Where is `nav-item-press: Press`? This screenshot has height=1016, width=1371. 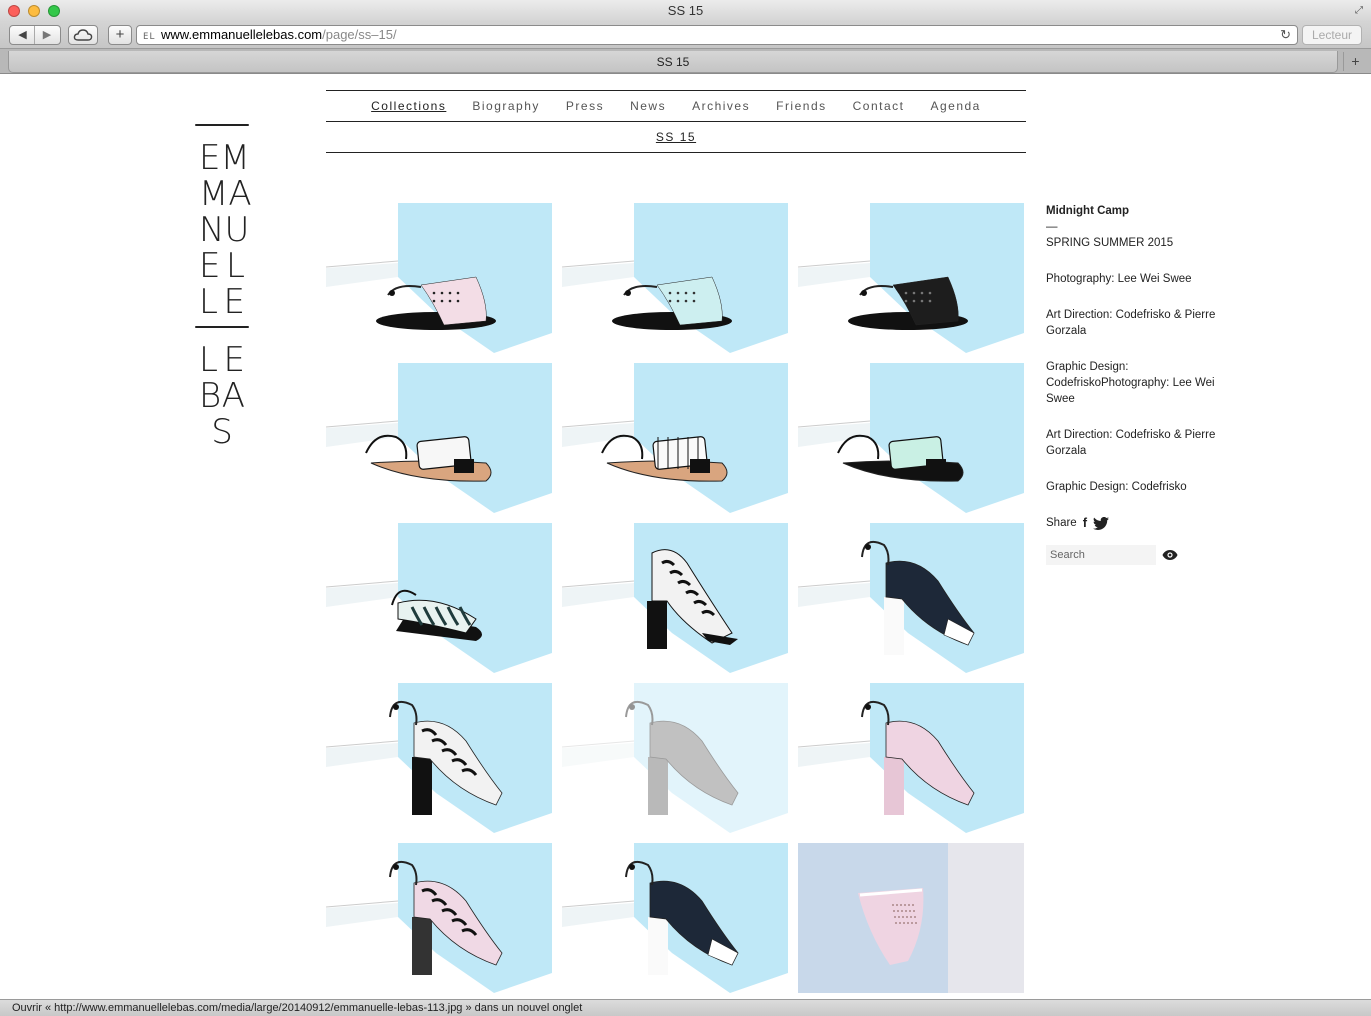 nav-item-press: Press is located at coordinates (585, 106).